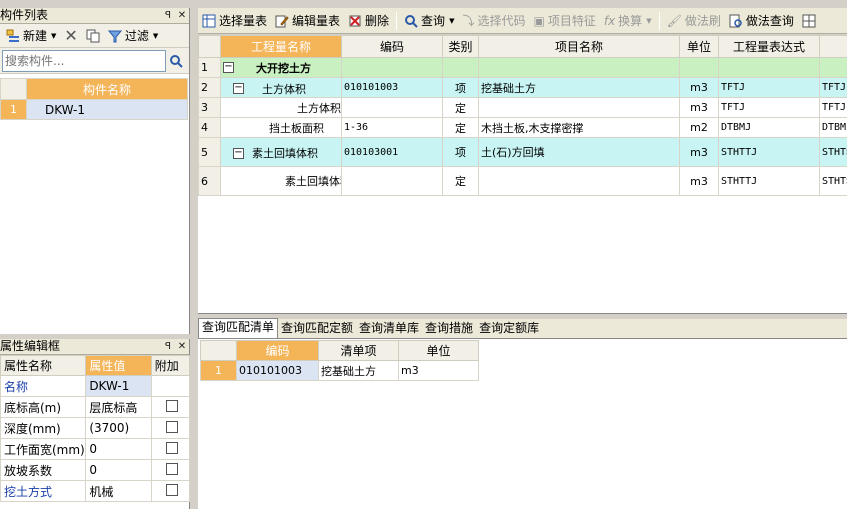  Describe the element at coordinates (449, 329) in the screenshot. I see `tab-measures: 查询措施` at that location.